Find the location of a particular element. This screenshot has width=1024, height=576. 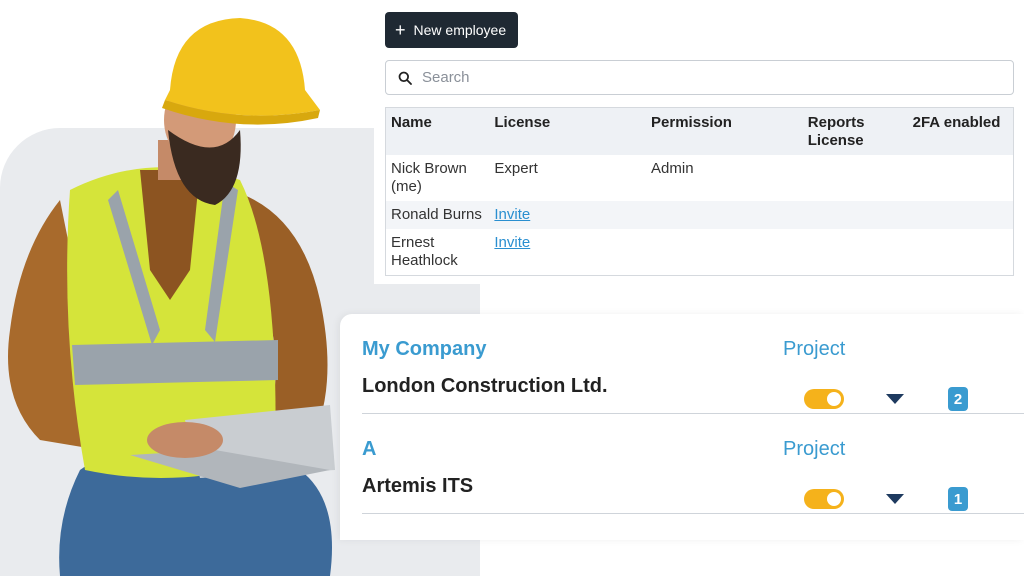

header-name: Name is located at coordinates (437, 131).